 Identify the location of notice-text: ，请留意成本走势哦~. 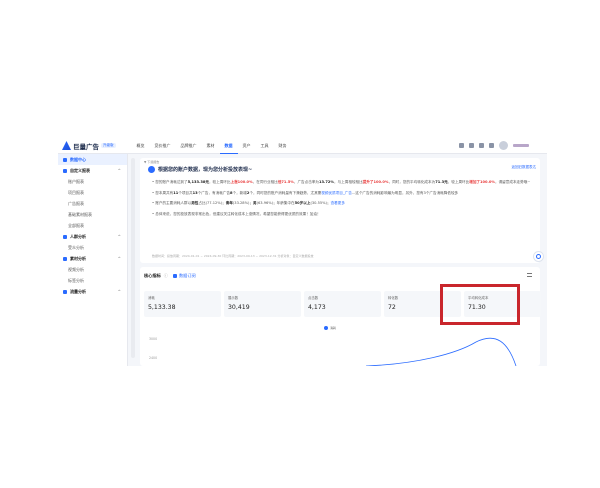
(513, 182).